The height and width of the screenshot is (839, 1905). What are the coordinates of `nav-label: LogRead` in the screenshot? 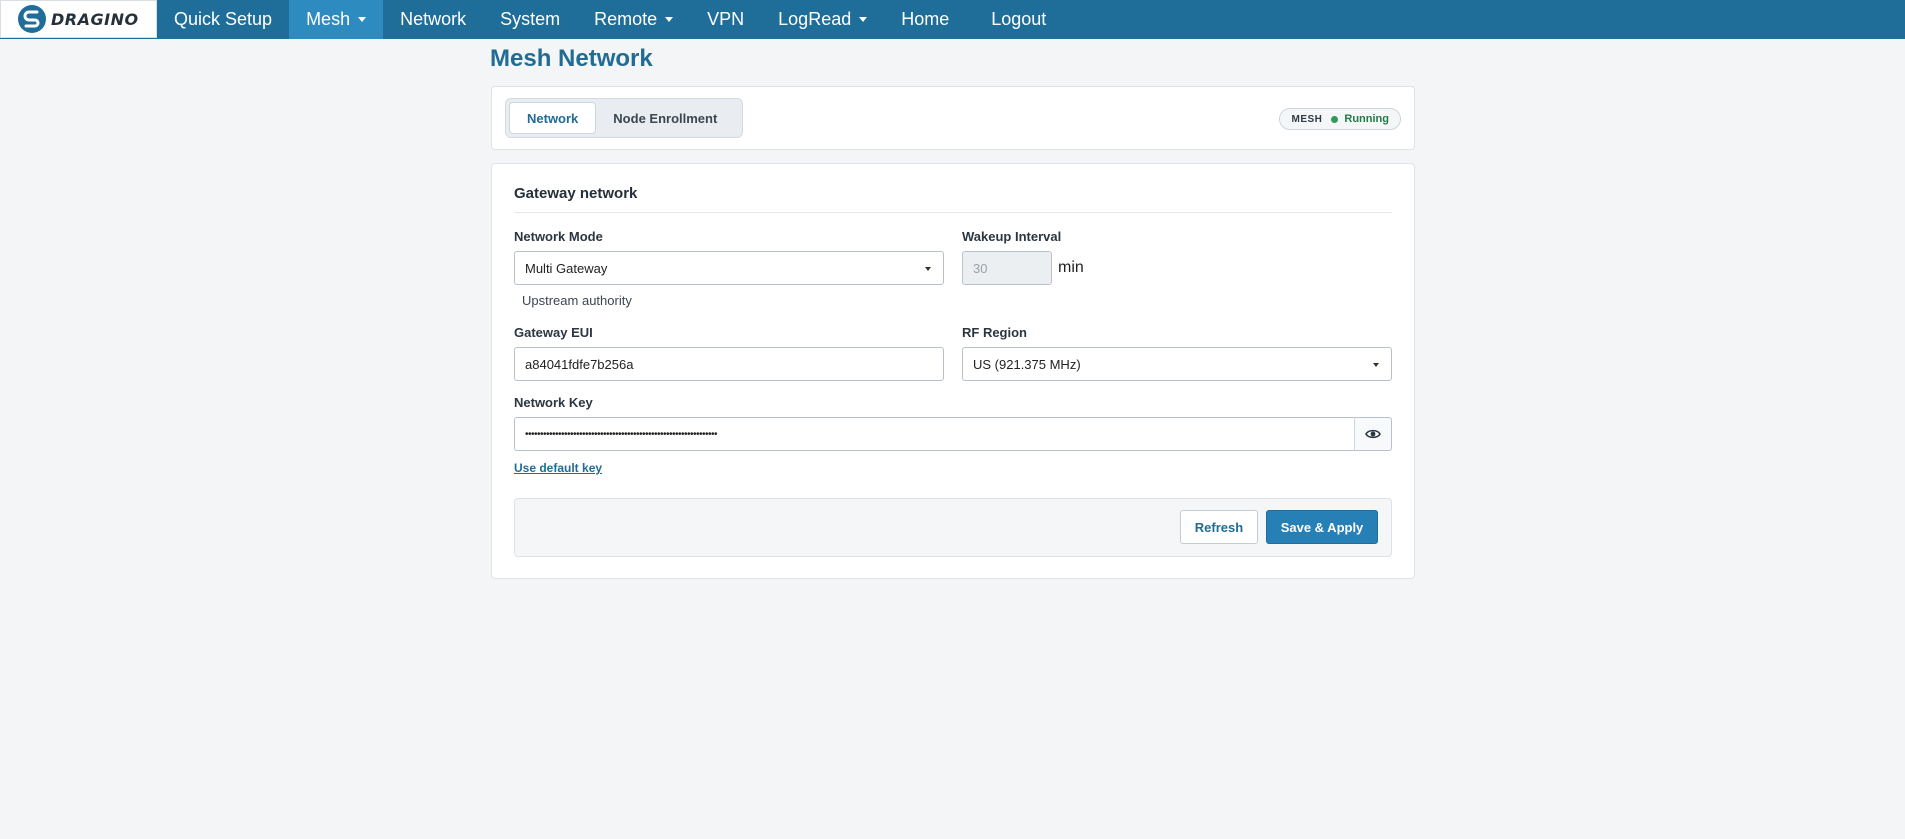 It's located at (815, 19).